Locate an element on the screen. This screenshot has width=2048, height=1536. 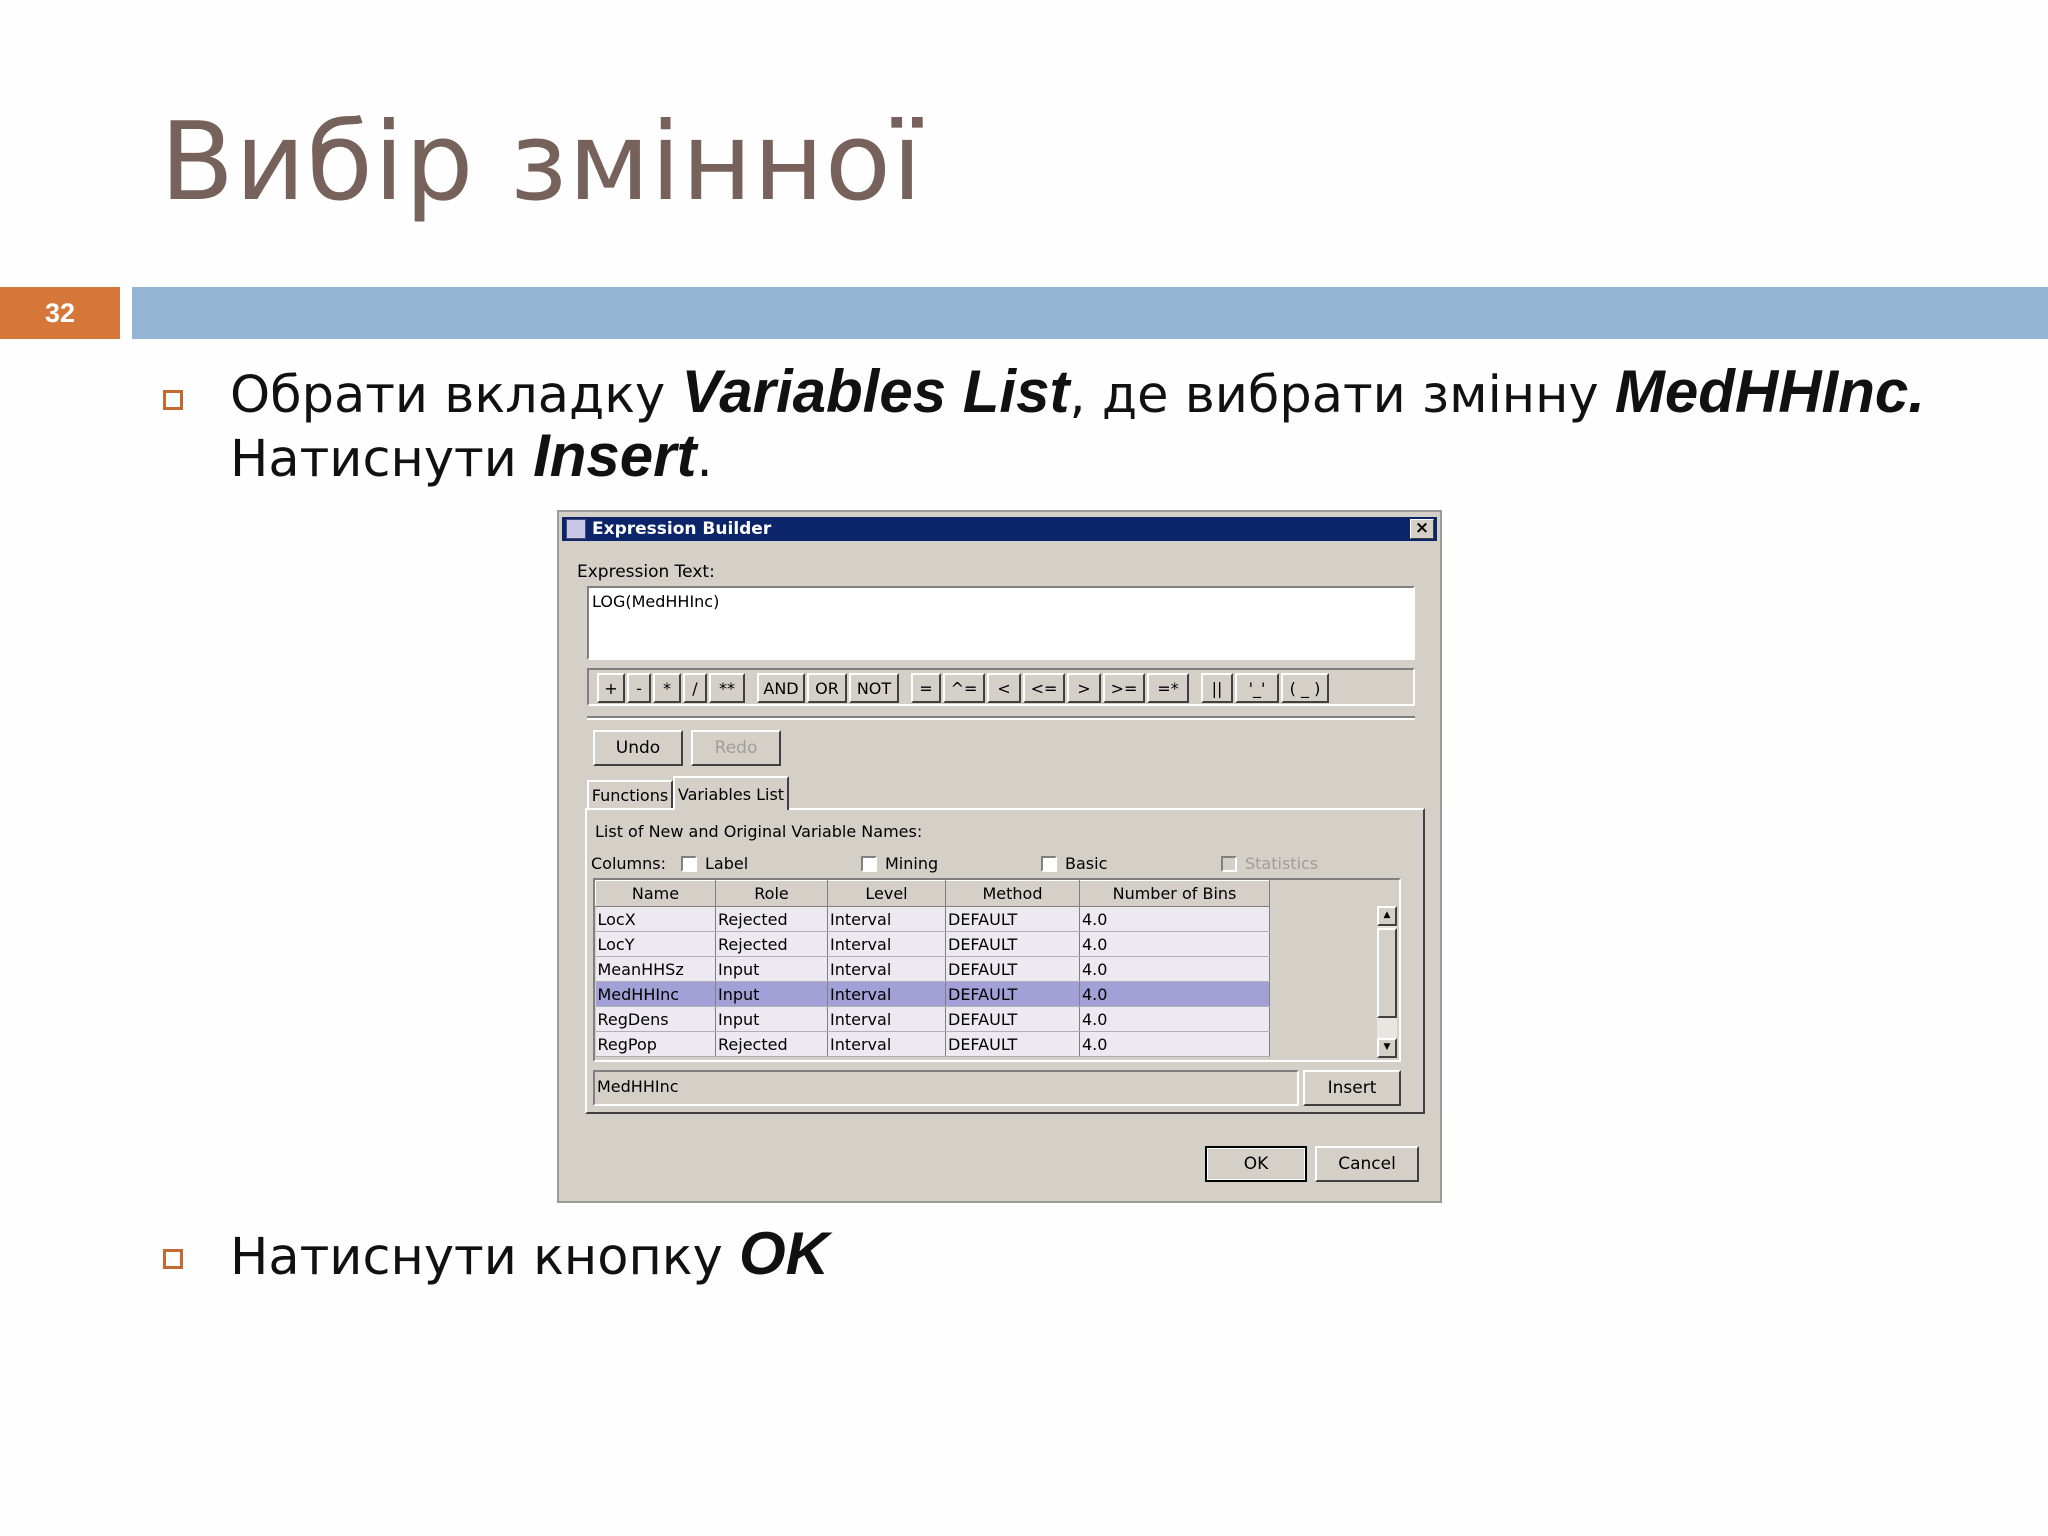
basic-checkbox is located at coordinates (1049, 864).